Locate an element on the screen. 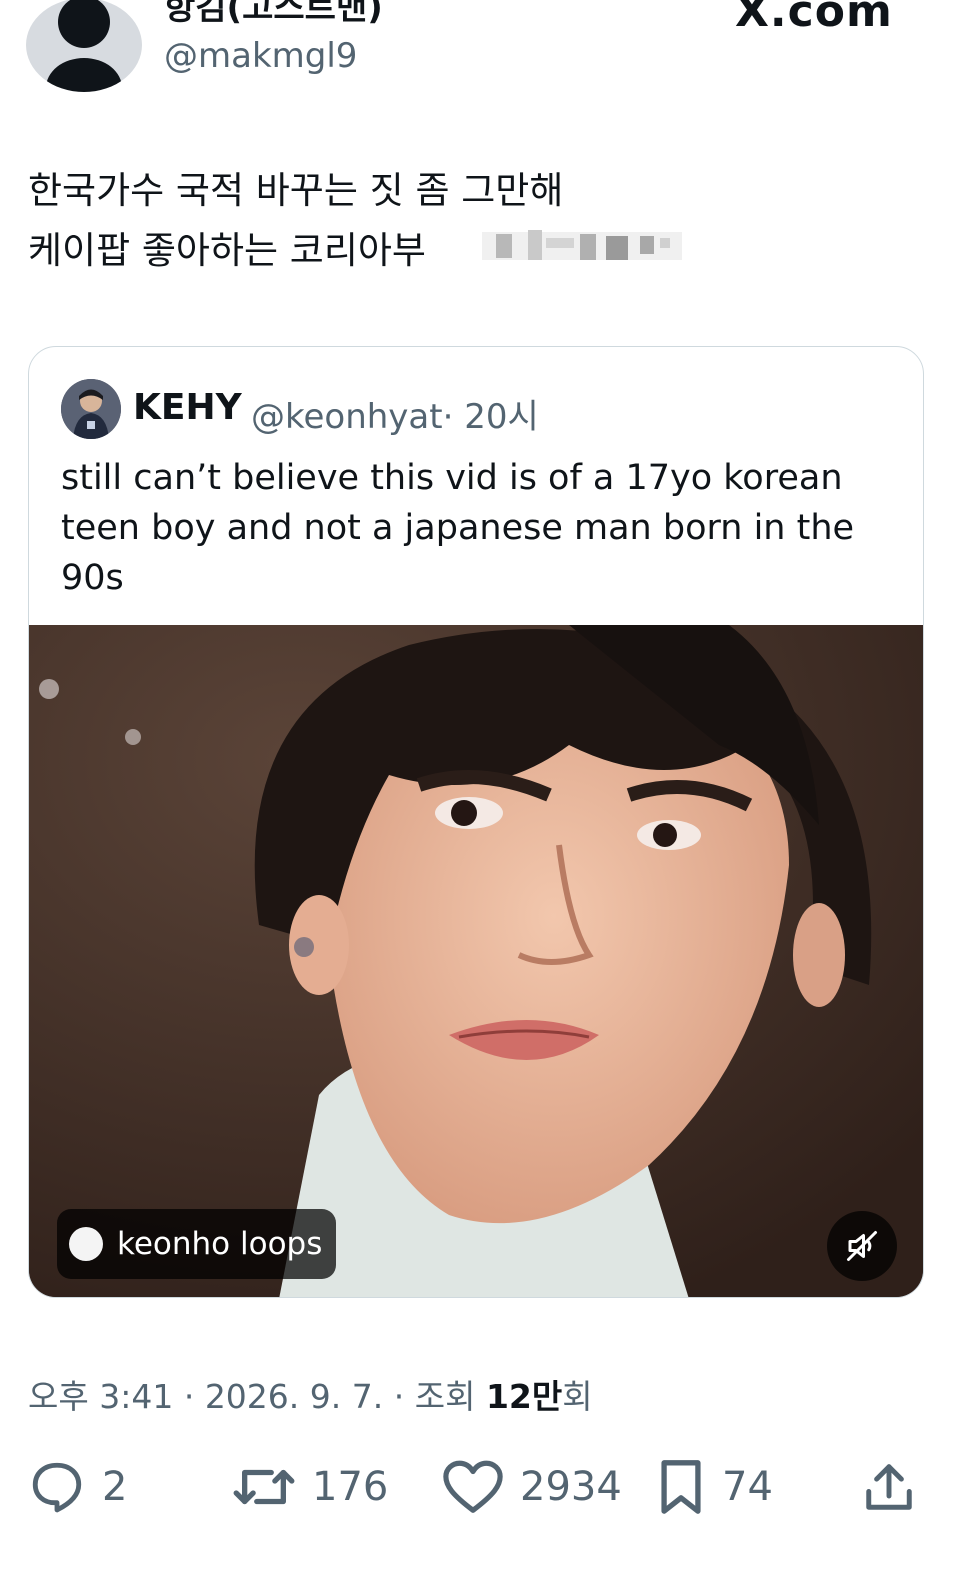 The height and width of the screenshot is (1580, 960). speaker-muted-icon is located at coordinates (862, 1246).